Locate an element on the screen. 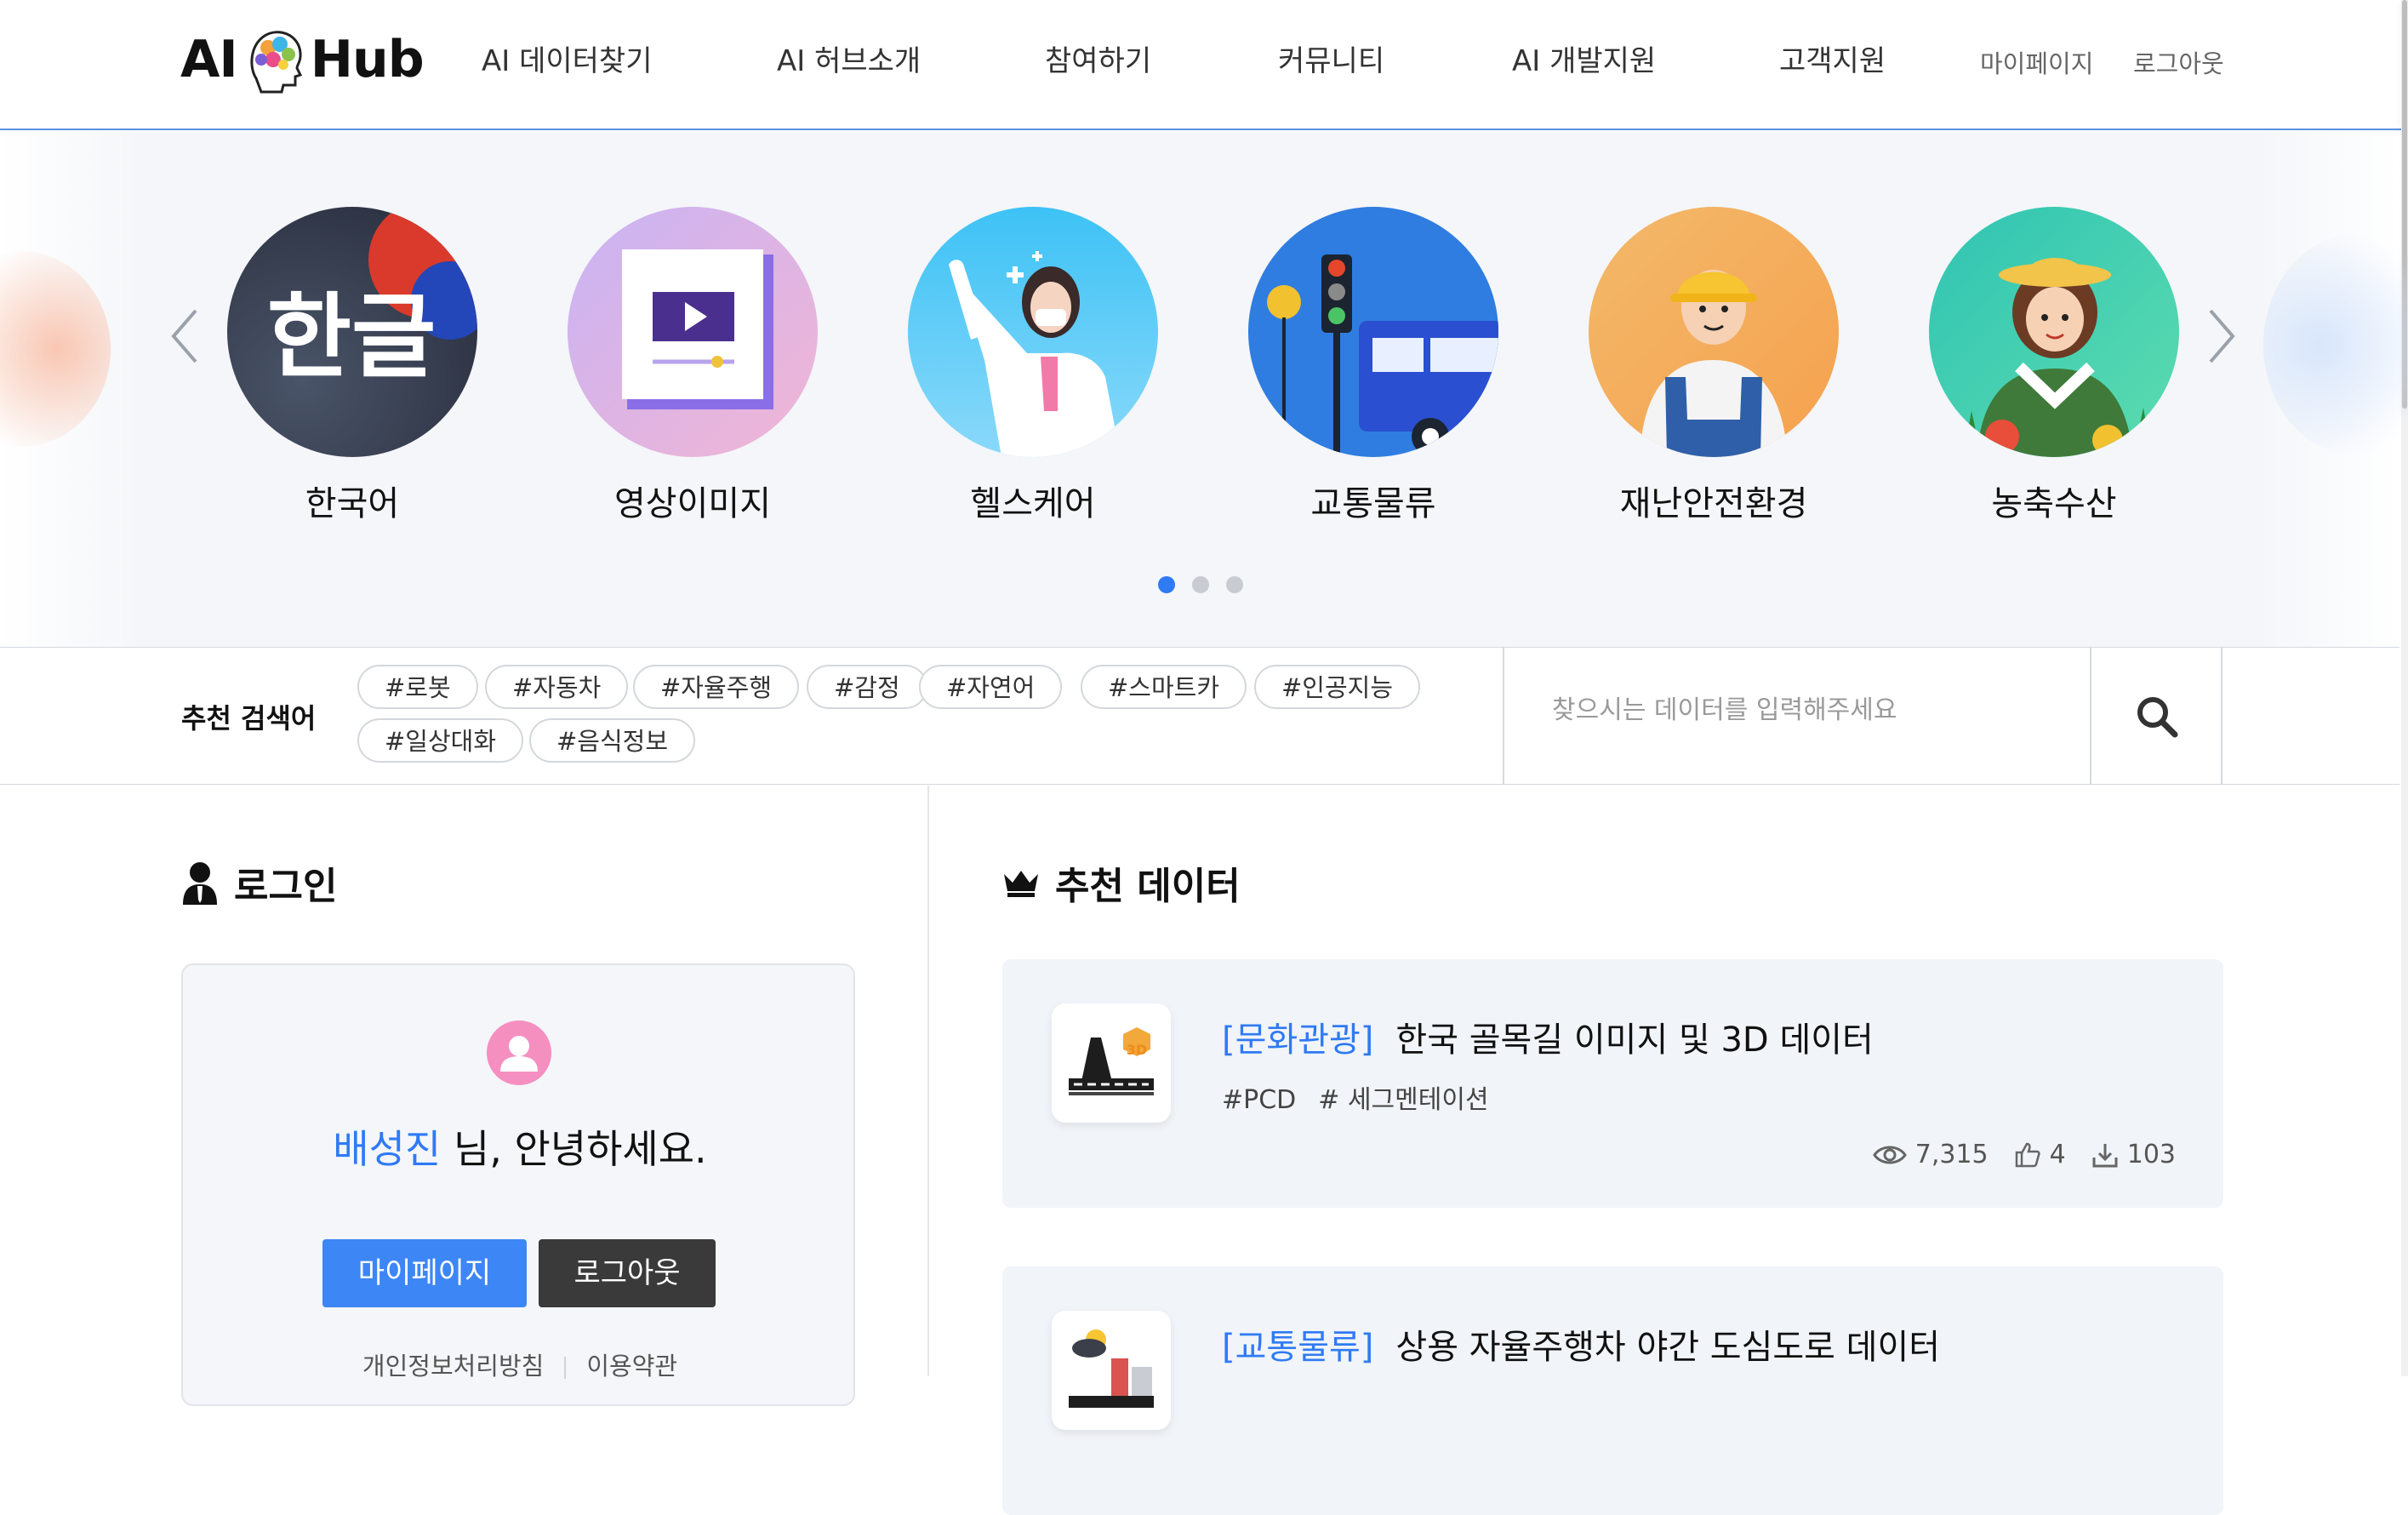 This screenshot has width=2408, height=1515. likes-stat: 4 is located at coordinates (2040, 1154).